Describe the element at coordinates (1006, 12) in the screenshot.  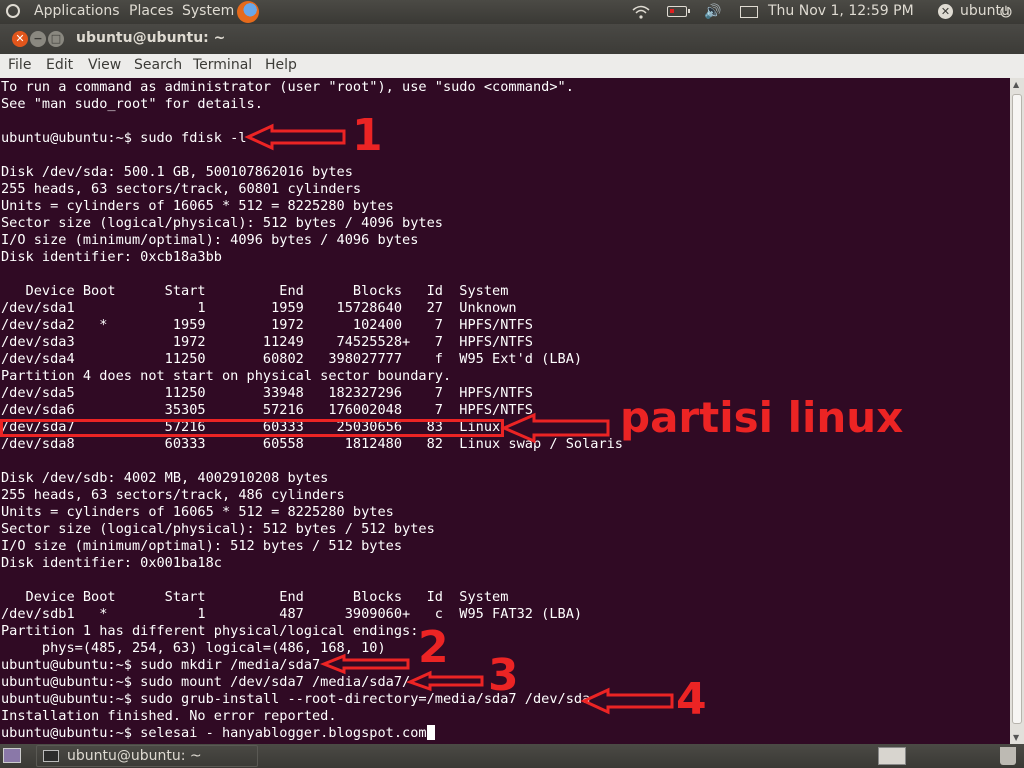
I see `power-icon: ⏻` at that location.